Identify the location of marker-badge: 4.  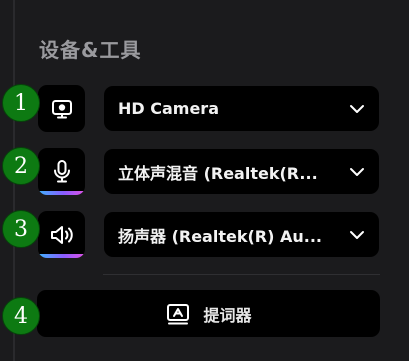
(21, 316).